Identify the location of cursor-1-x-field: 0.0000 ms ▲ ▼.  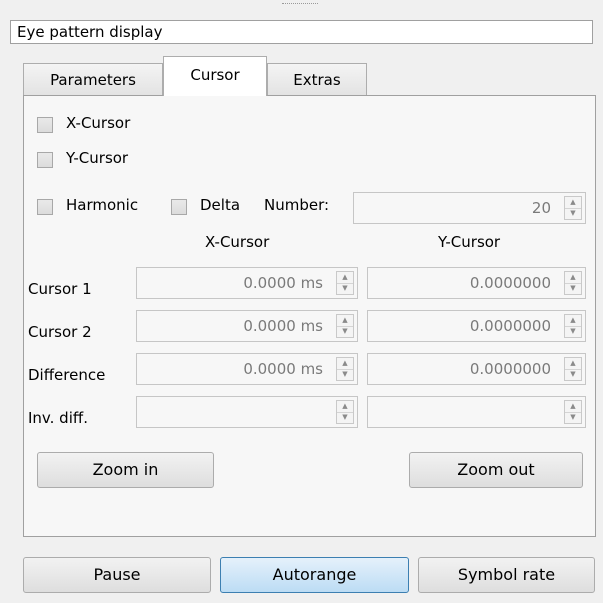
(247, 283).